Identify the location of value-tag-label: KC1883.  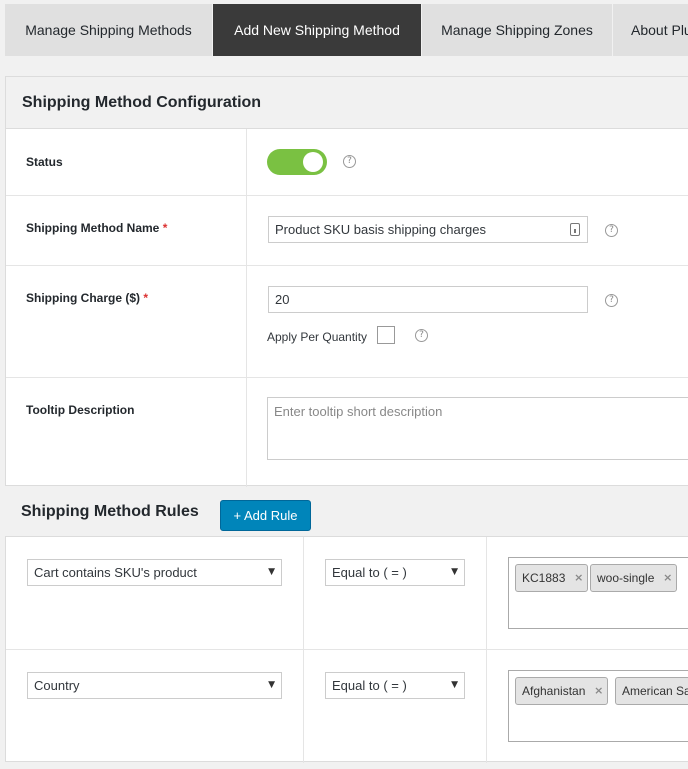
(544, 578).